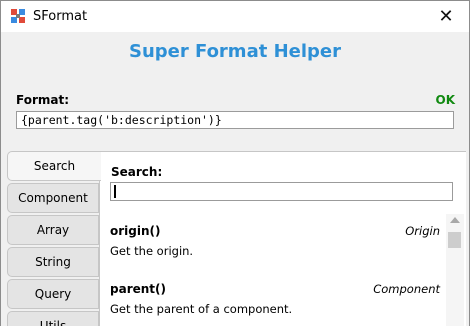  I want to click on app-icon, so click(18, 16).